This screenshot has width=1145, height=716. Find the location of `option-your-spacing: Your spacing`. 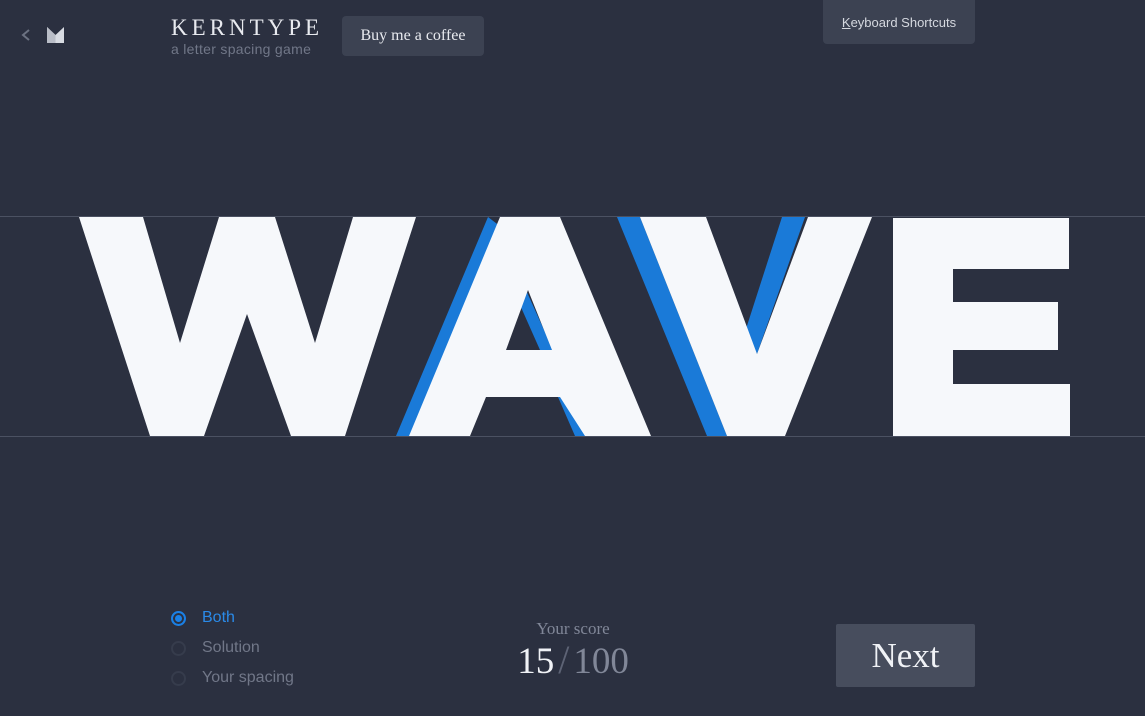

option-your-spacing: Your spacing is located at coordinates (232, 678).